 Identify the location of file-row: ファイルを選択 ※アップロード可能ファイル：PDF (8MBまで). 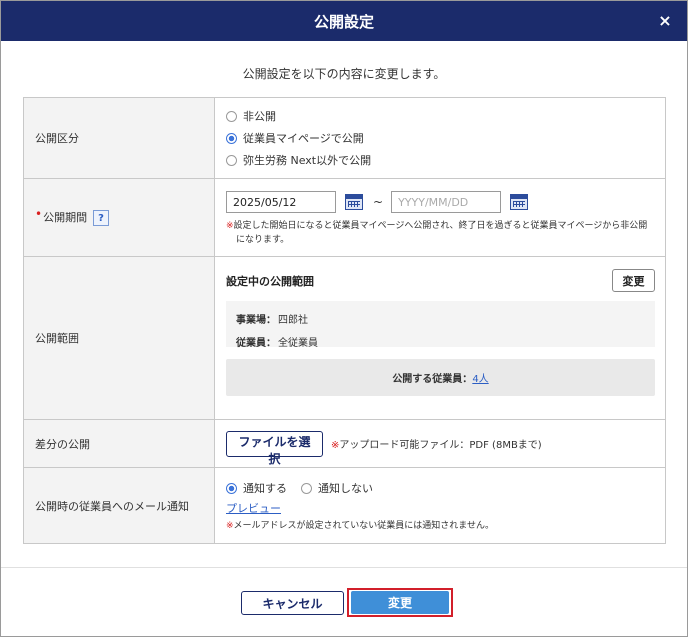
(440, 448).